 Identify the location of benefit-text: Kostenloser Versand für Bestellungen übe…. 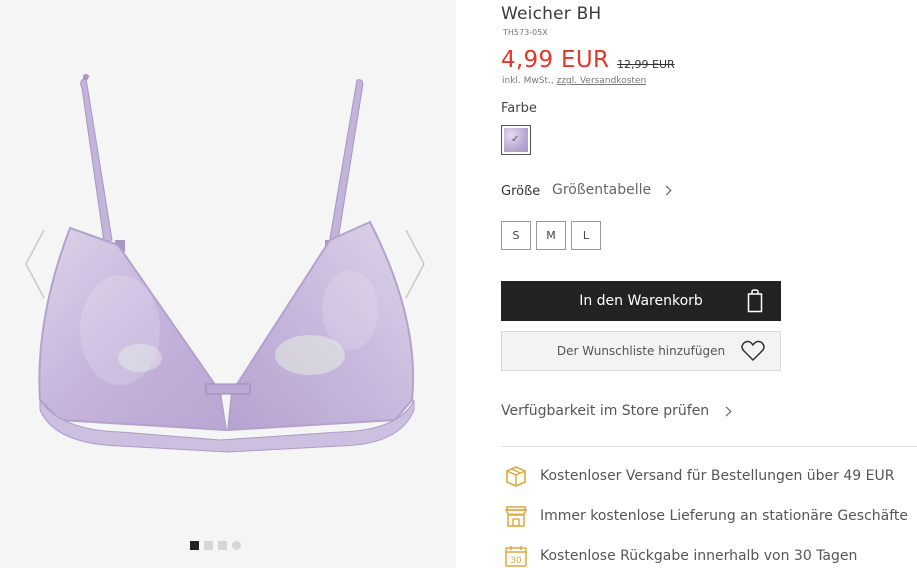
(717, 476).